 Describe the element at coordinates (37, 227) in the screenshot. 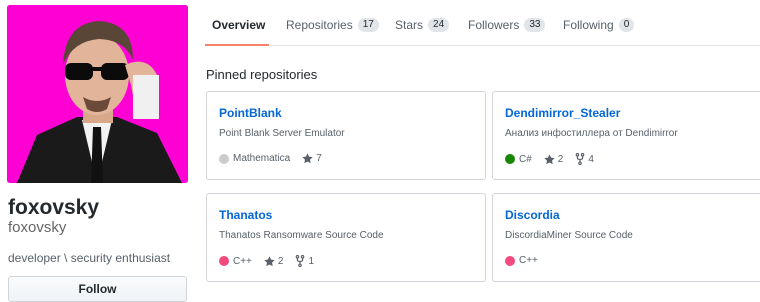

I see `profile-username: foxovsky` at that location.